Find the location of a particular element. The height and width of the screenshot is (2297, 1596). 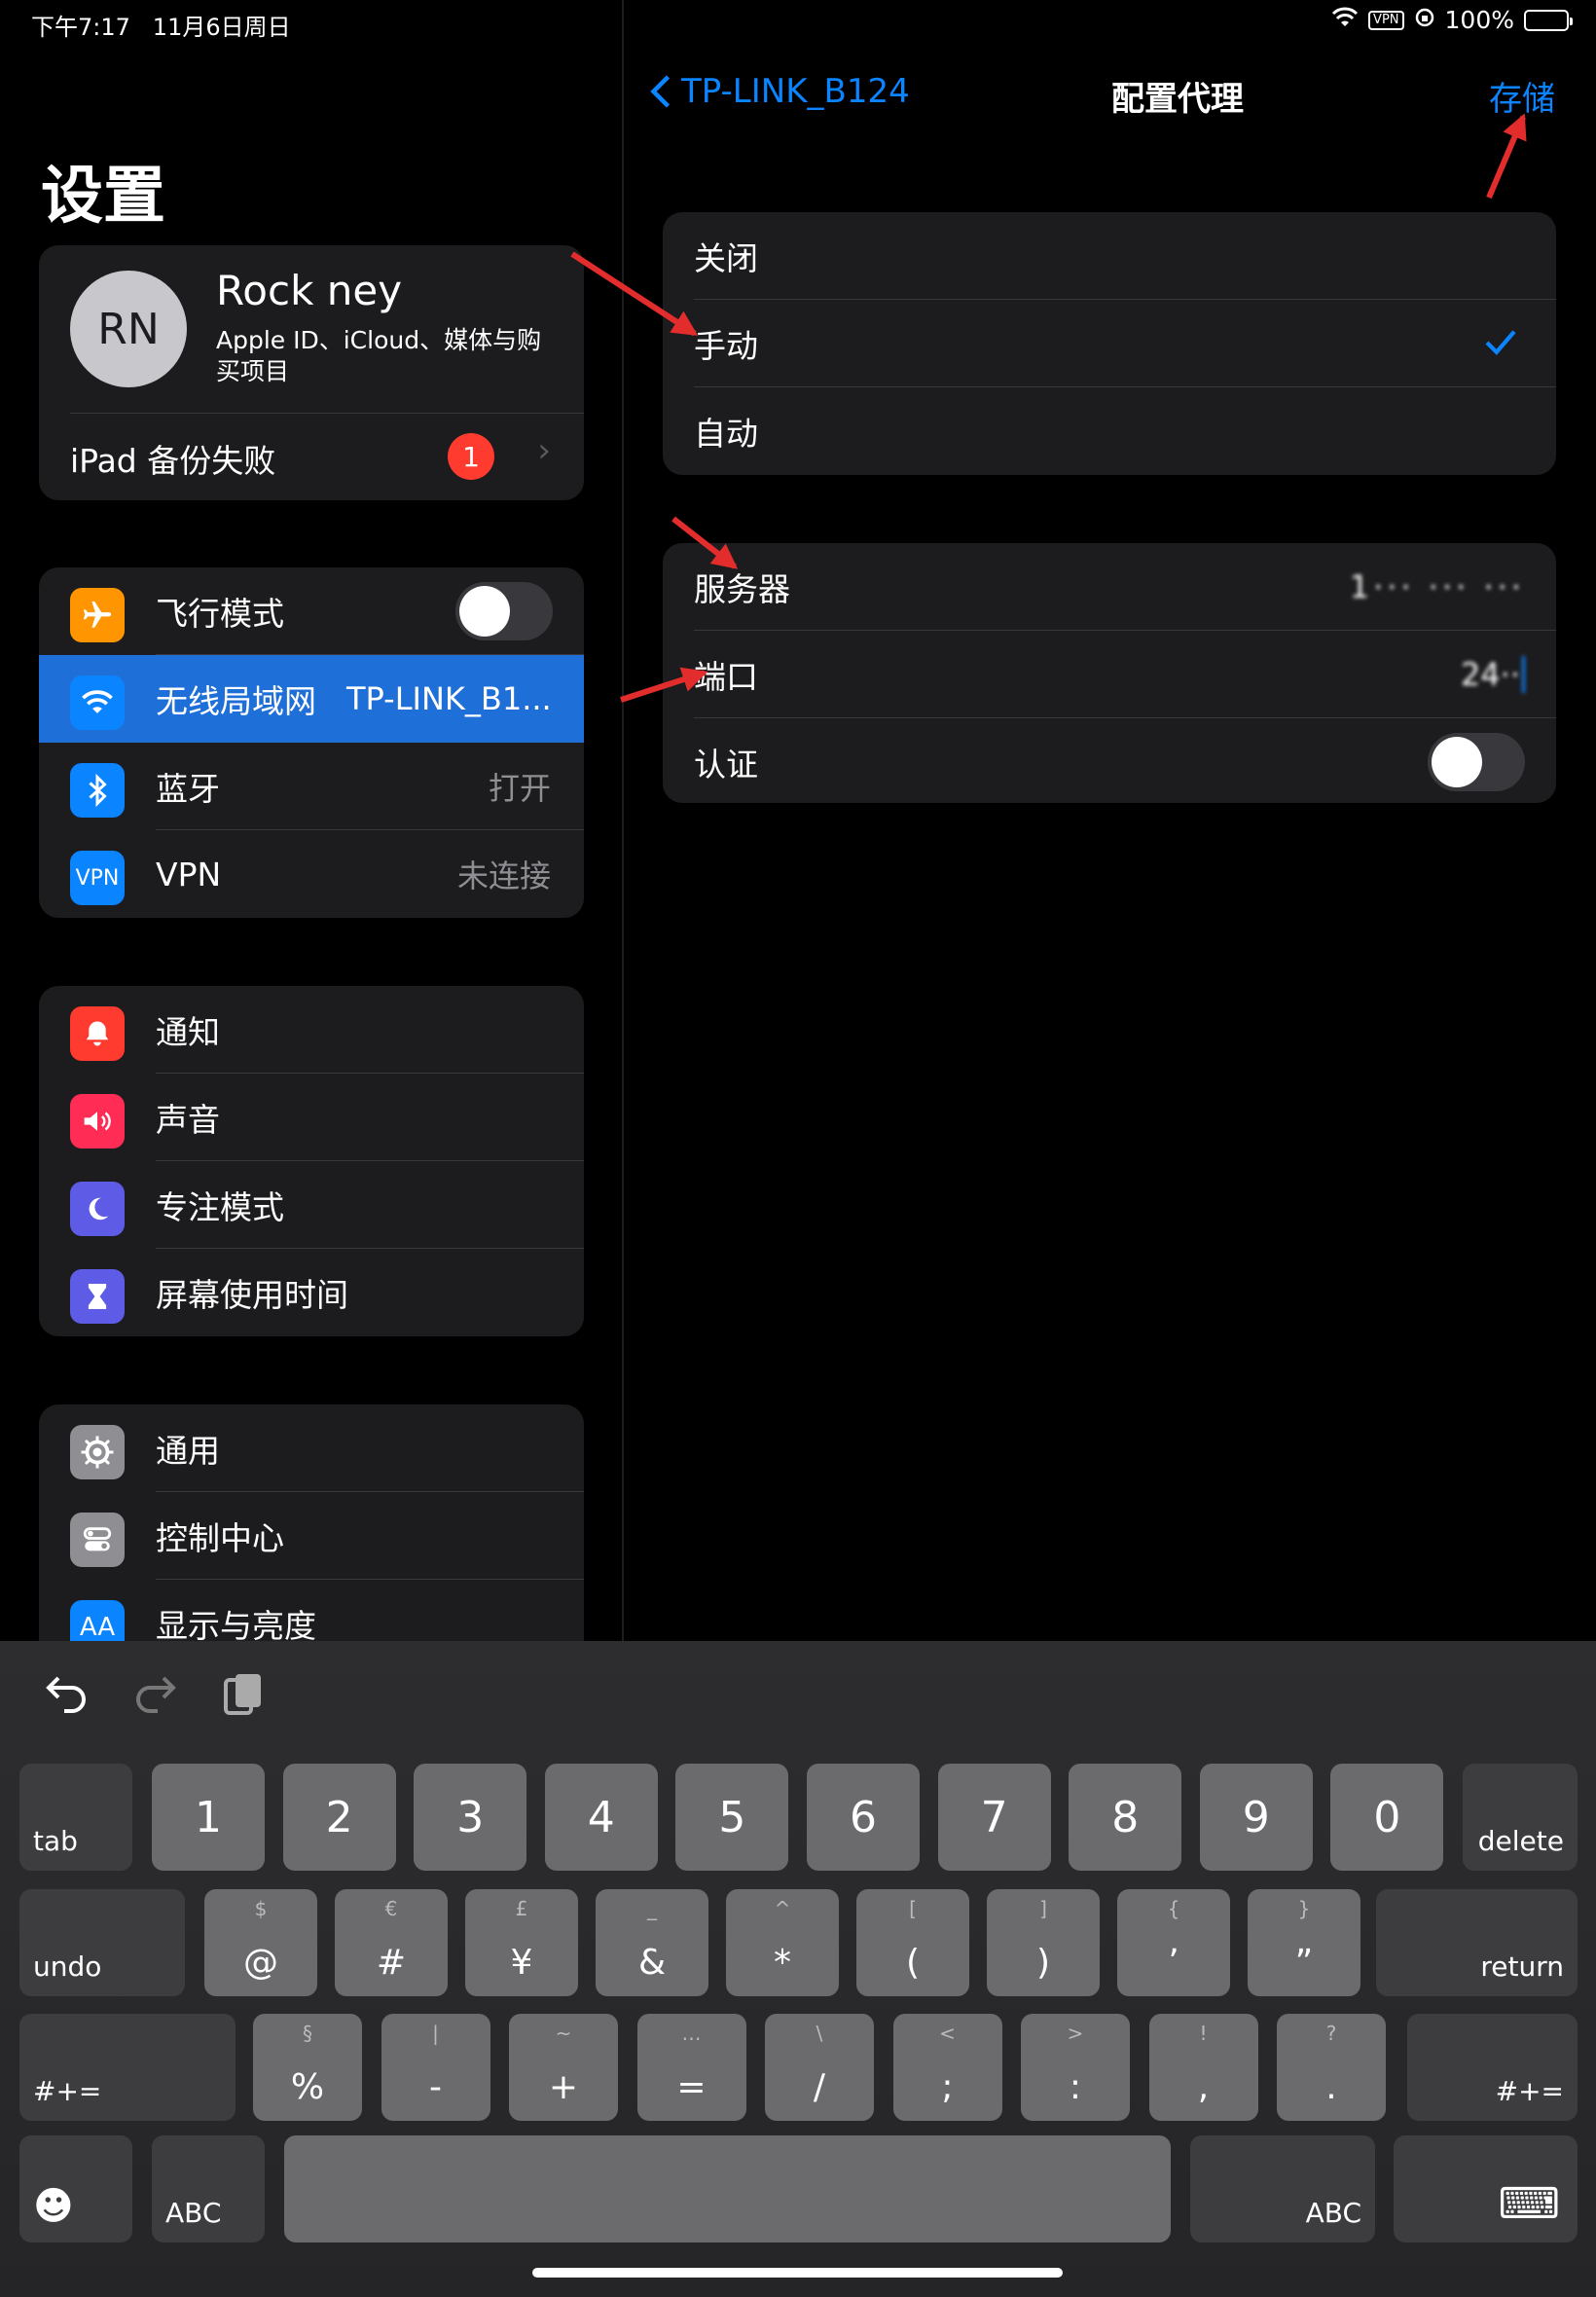

key-9: 9 is located at coordinates (1256, 1817).